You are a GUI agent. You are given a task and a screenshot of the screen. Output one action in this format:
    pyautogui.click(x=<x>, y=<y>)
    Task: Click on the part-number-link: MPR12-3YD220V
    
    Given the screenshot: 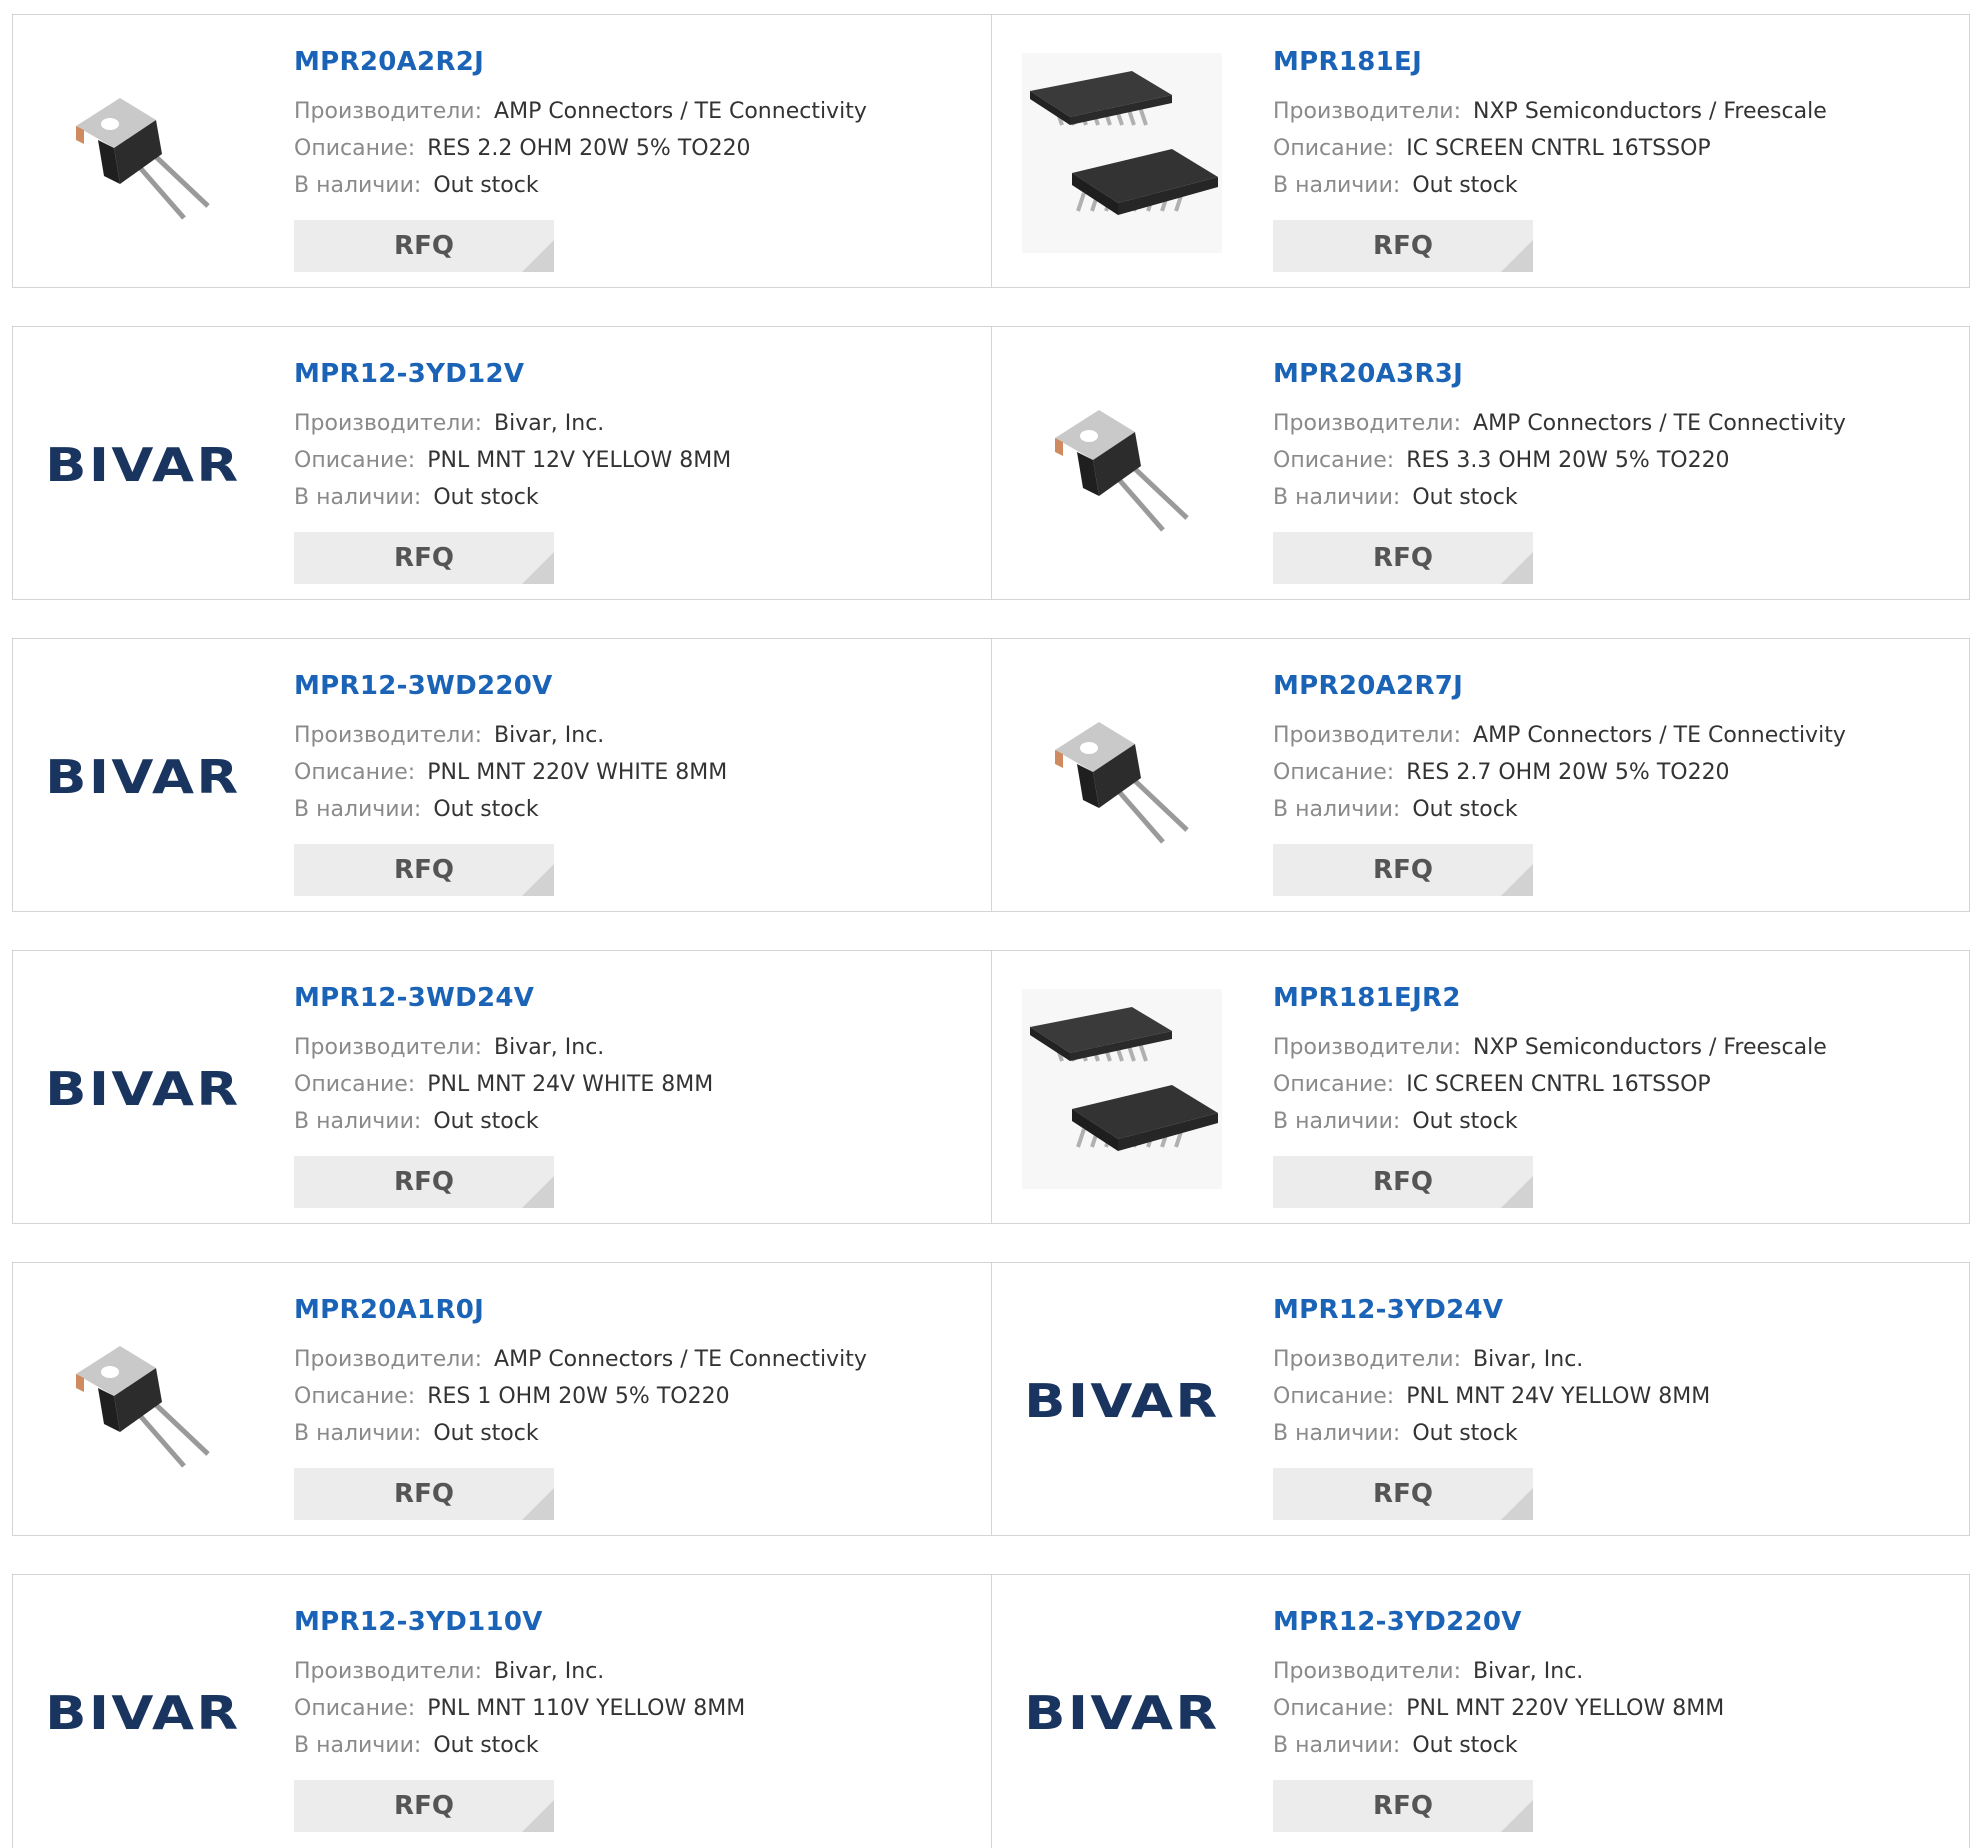 What is the action you would take?
    pyautogui.click(x=1498, y=1622)
    